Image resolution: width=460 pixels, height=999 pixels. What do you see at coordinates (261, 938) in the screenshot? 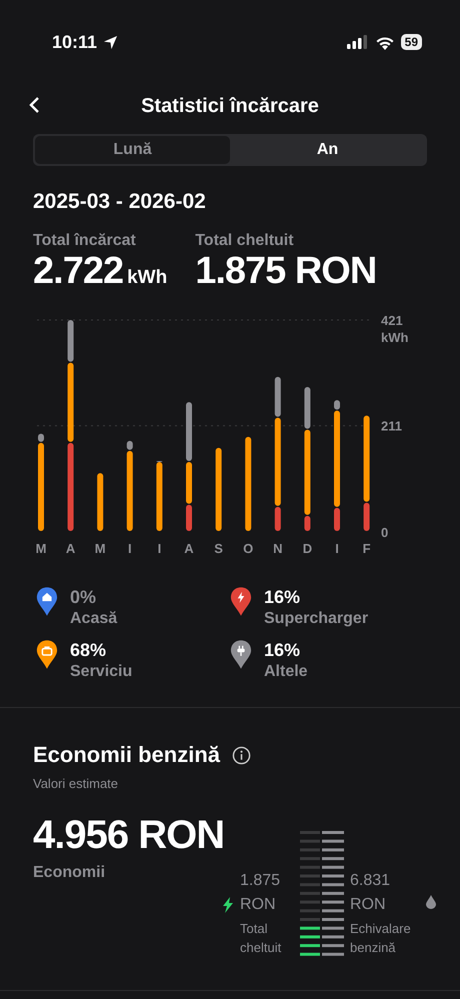
I see `spent-label: Total cheltuit` at bounding box center [261, 938].